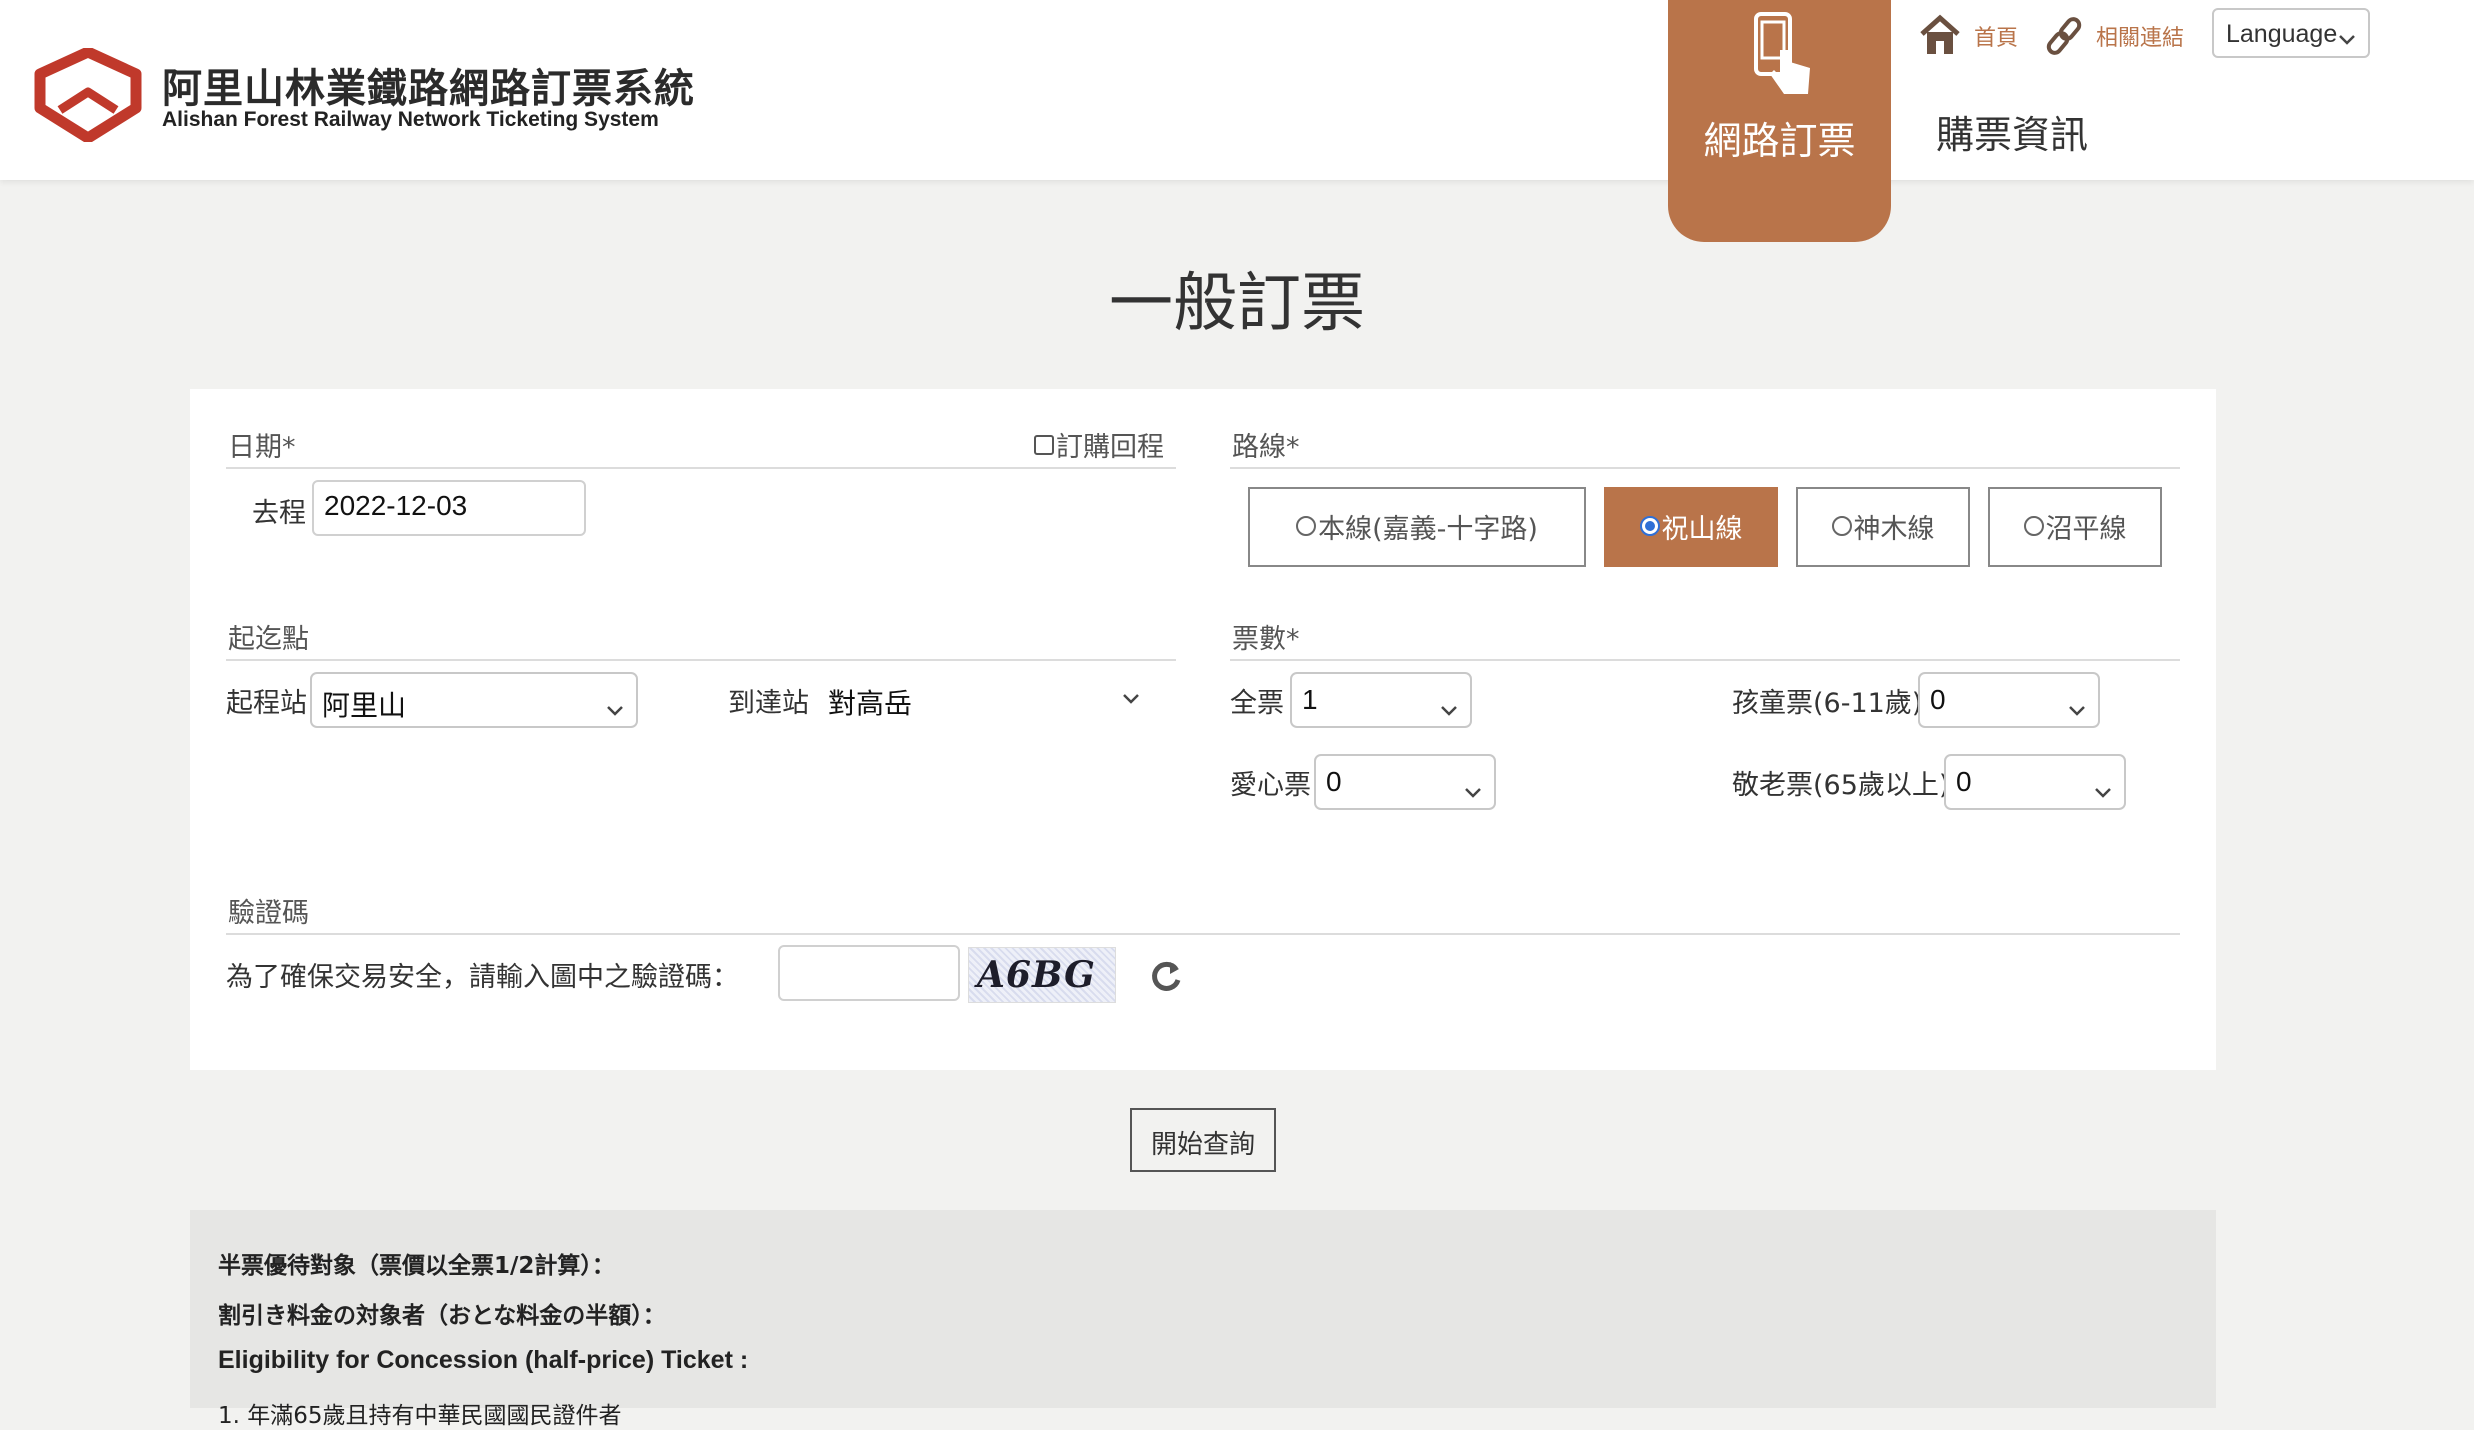 The height and width of the screenshot is (1430, 2474). What do you see at coordinates (420, 1416) in the screenshot?
I see `note-line: 1. 年滿65歲且持有中華民國國民證件者` at bounding box center [420, 1416].